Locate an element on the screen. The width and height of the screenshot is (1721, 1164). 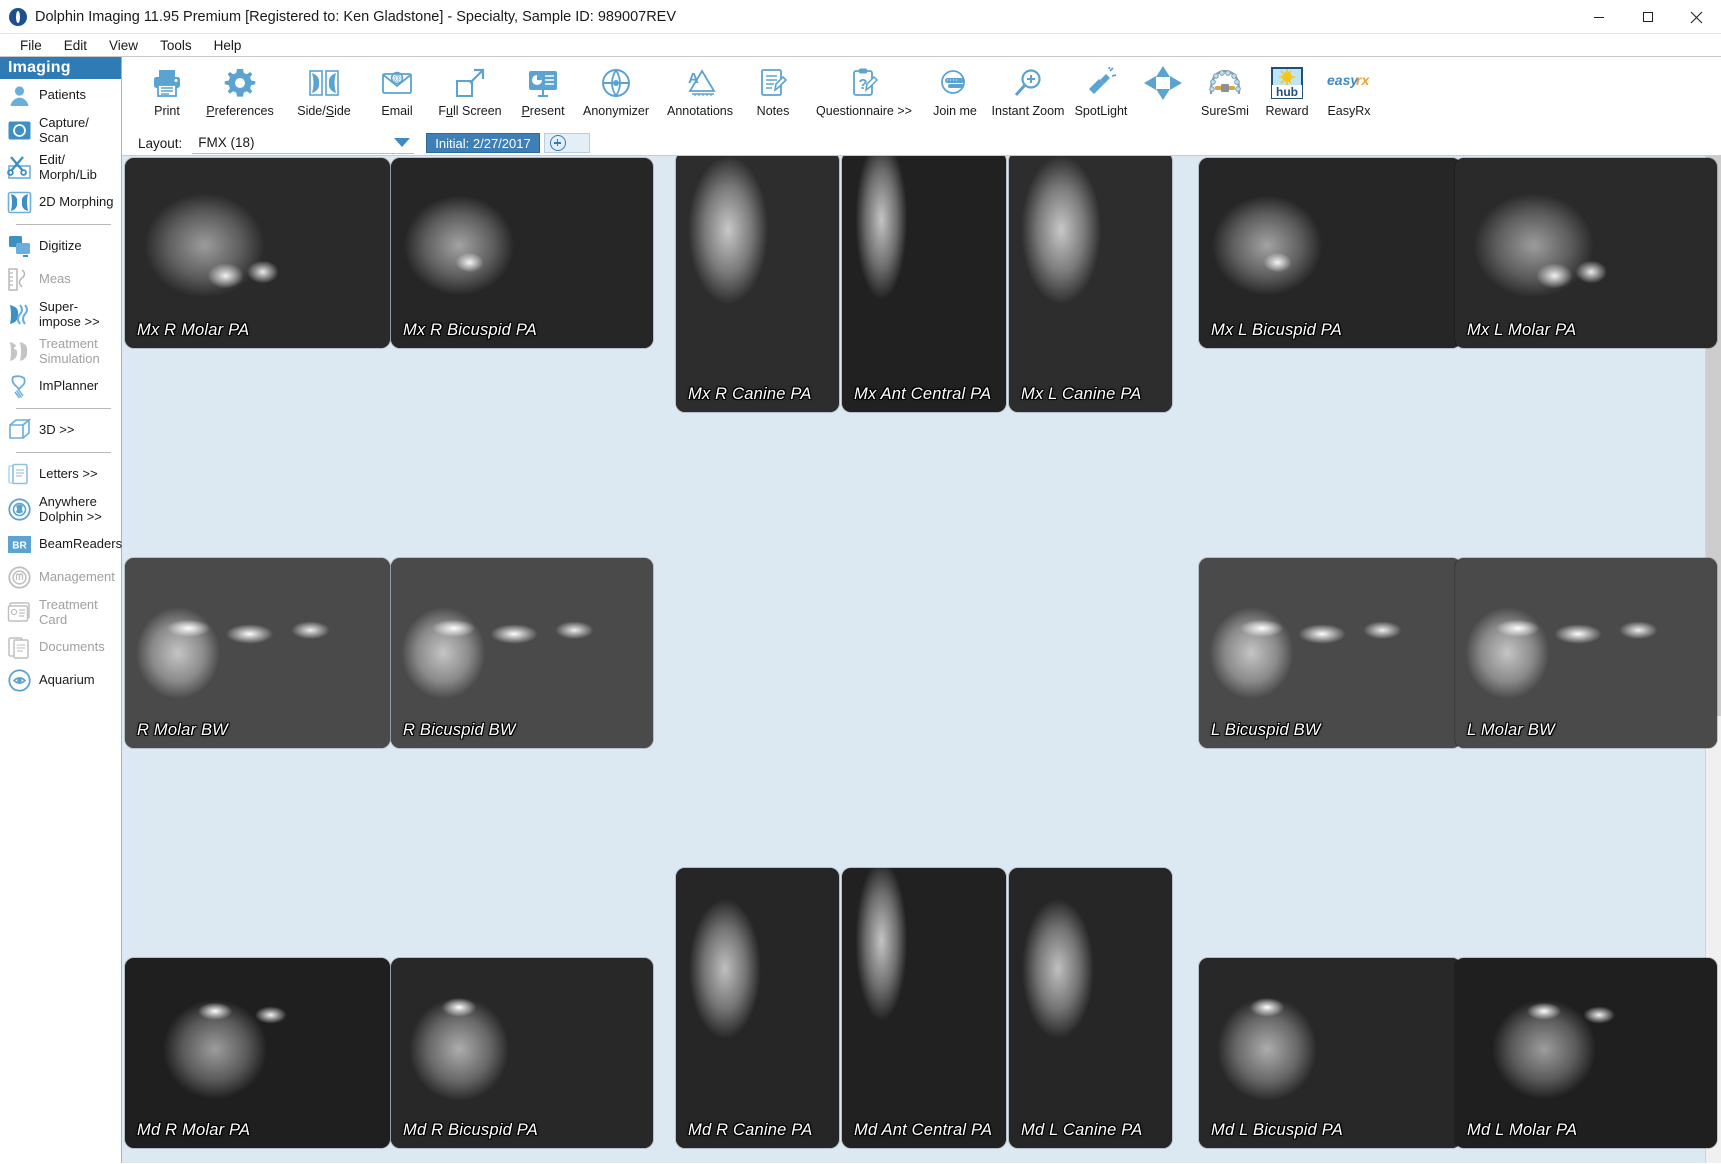
sidebar-item-capture-scan: Capture/ Scan is located at coordinates (60, 130).